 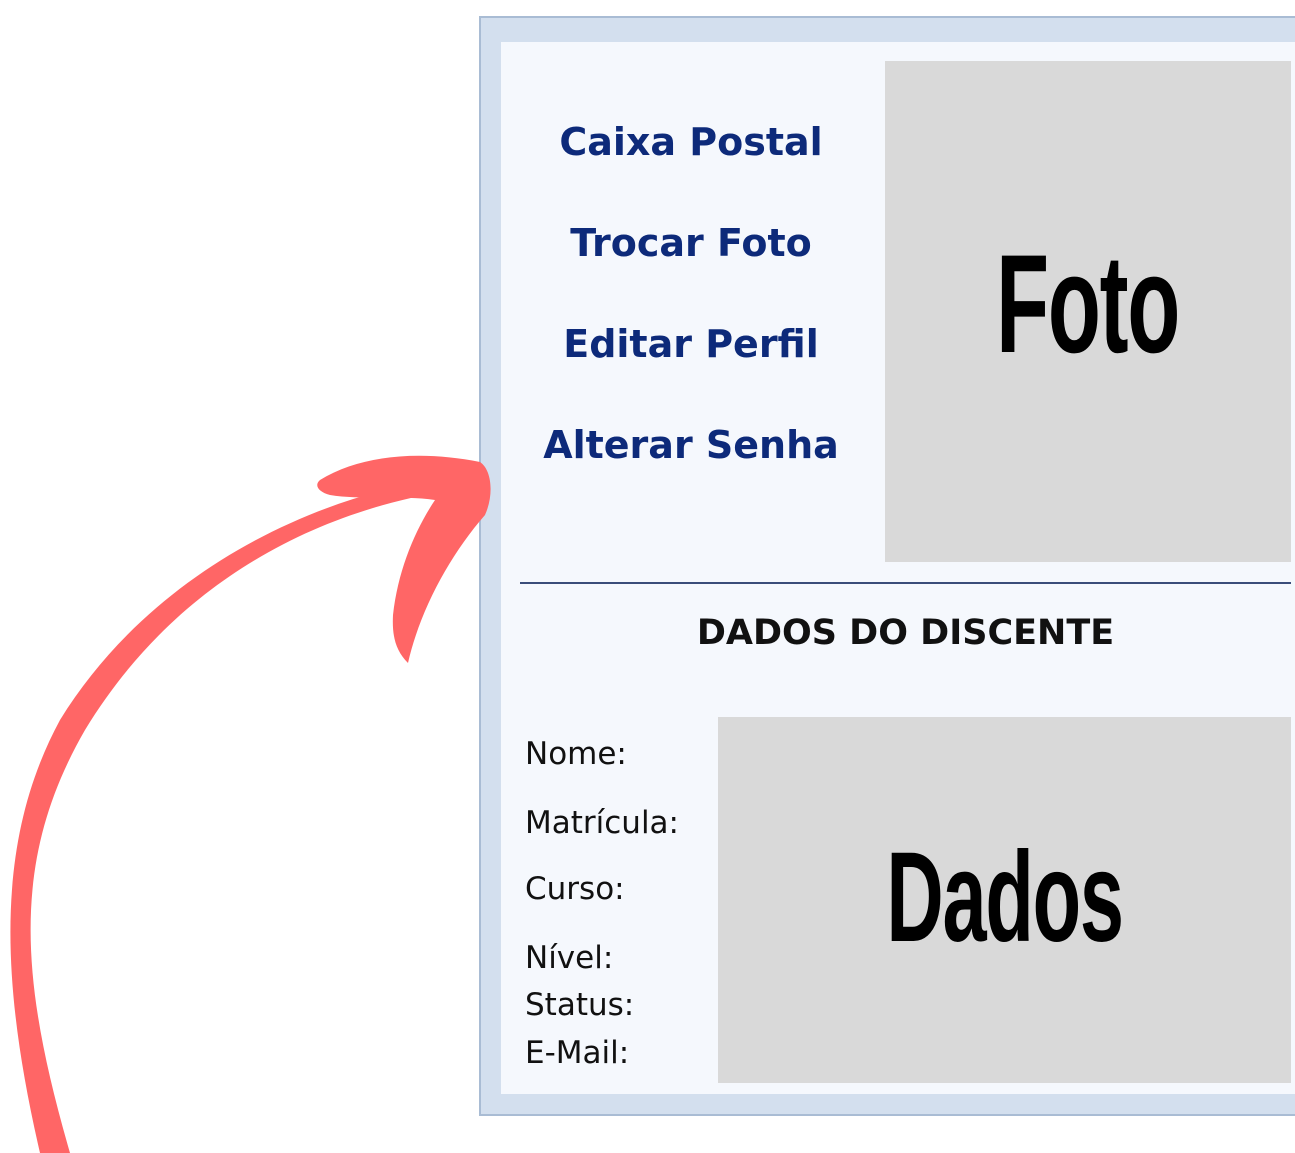 What do you see at coordinates (602, 823) in the screenshot?
I see `field-label-matricula: Matrícula:` at bounding box center [602, 823].